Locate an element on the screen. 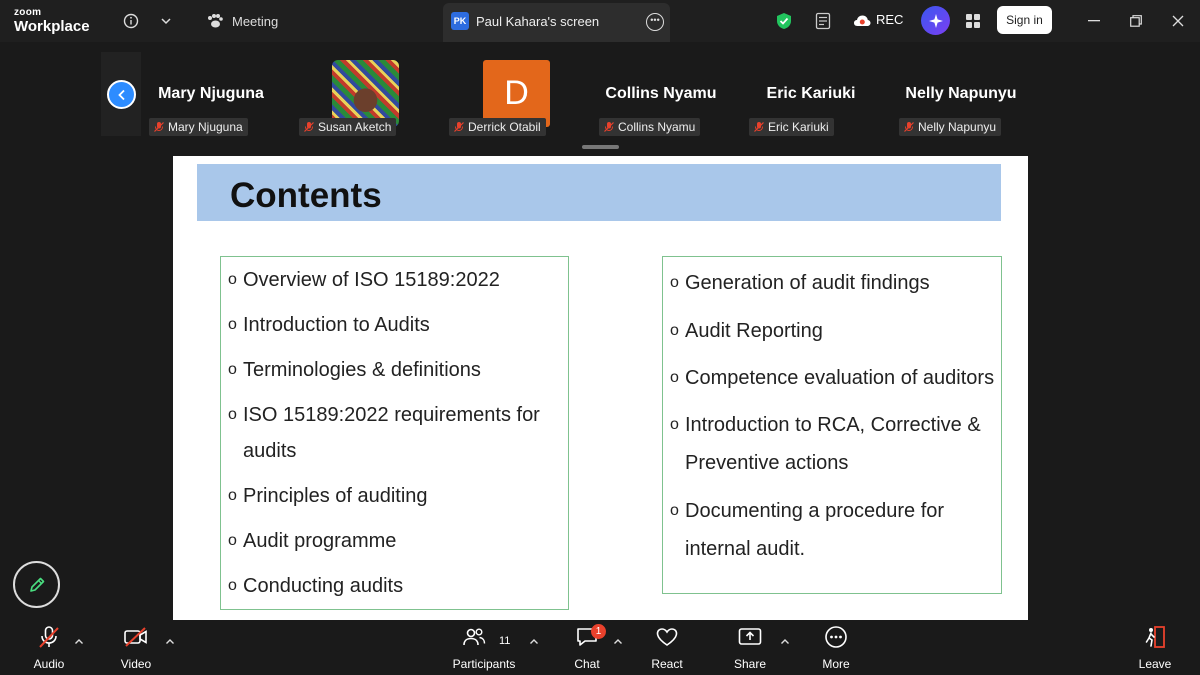  strip-previous-button is located at coordinates (121, 94).